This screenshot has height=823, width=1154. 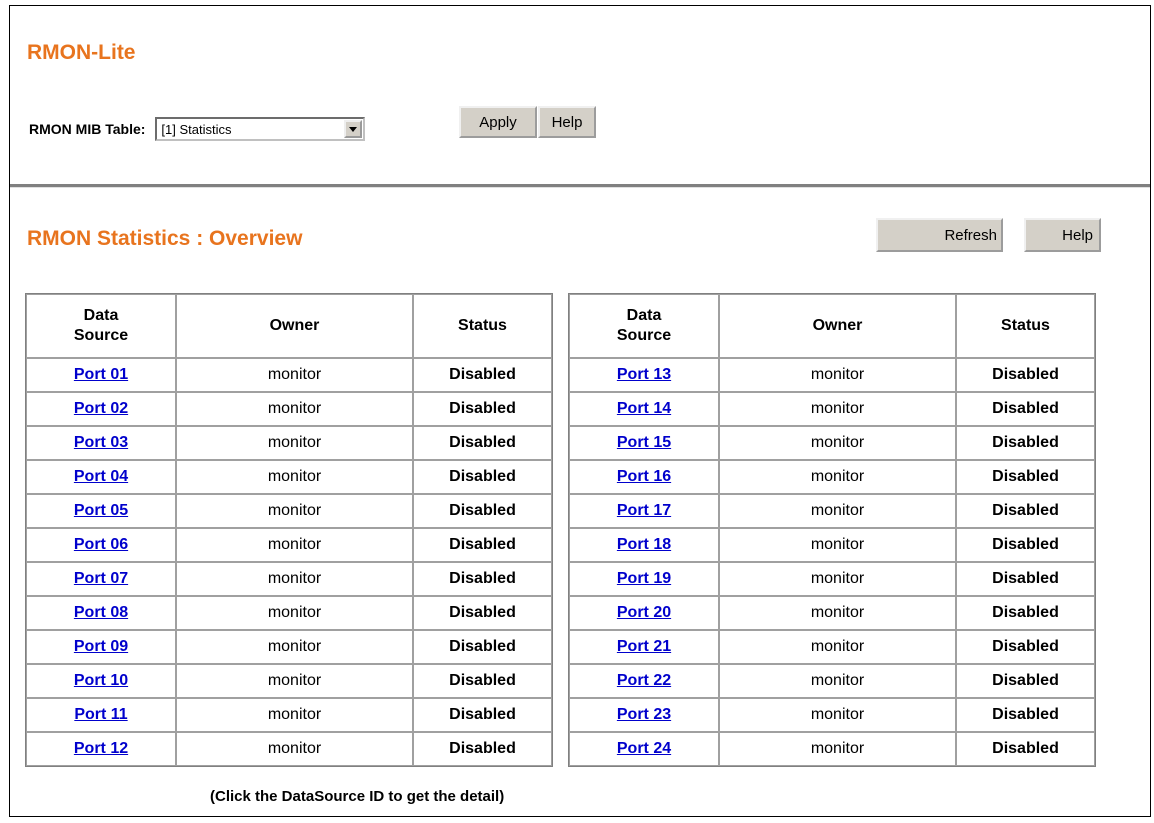 I want to click on data-source-cell: Port 16, so click(x=644, y=477).